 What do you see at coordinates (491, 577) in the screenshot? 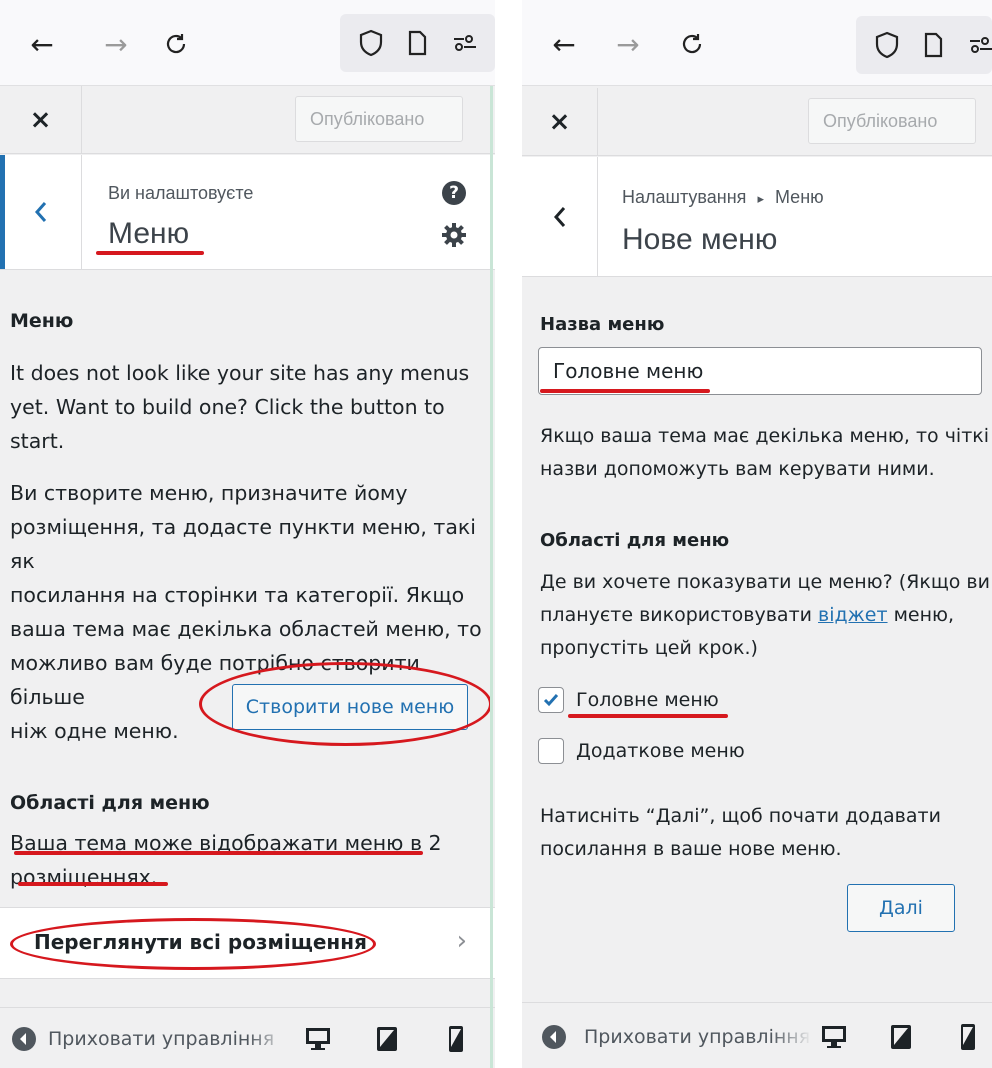
I see `panel-edge` at bounding box center [491, 577].